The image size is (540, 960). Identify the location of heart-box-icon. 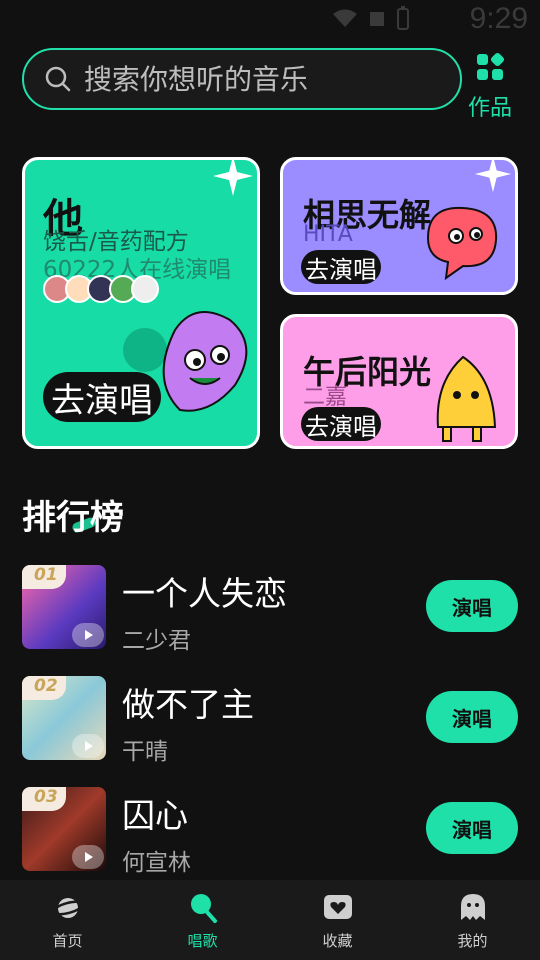
(337, 907).